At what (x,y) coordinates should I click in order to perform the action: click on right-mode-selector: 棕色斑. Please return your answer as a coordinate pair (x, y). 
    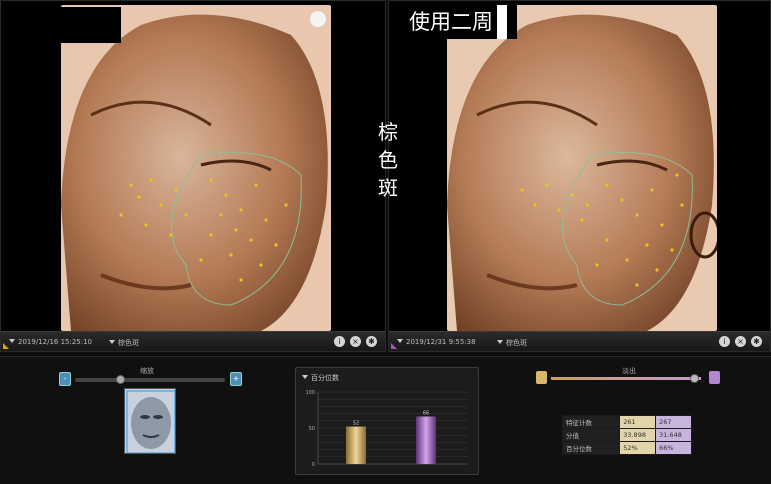
    Looking at the image, I should click on (512, 343).